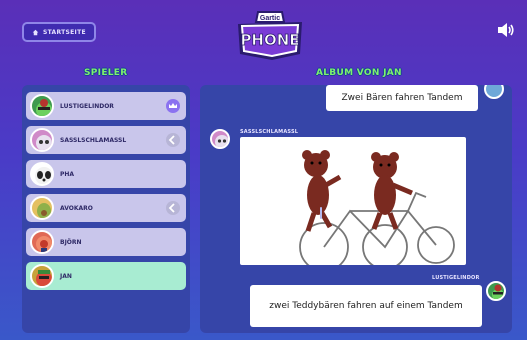 Image resolution: width=527 pixels, height=340 pixels. I want to click on player-name: JAN, so click(66, 276).